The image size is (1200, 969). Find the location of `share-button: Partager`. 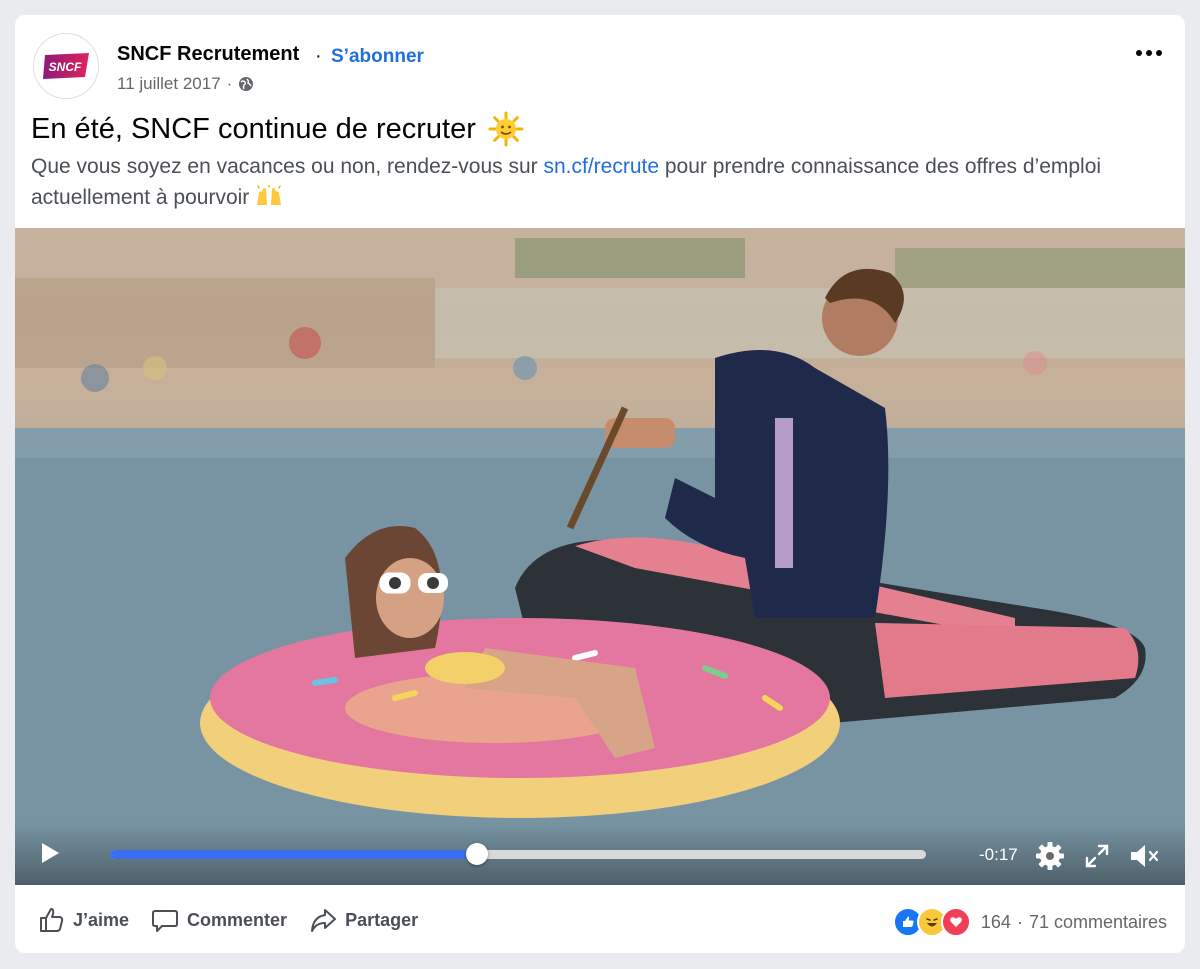

share-button: Partager is located at coordinates (363, 920).